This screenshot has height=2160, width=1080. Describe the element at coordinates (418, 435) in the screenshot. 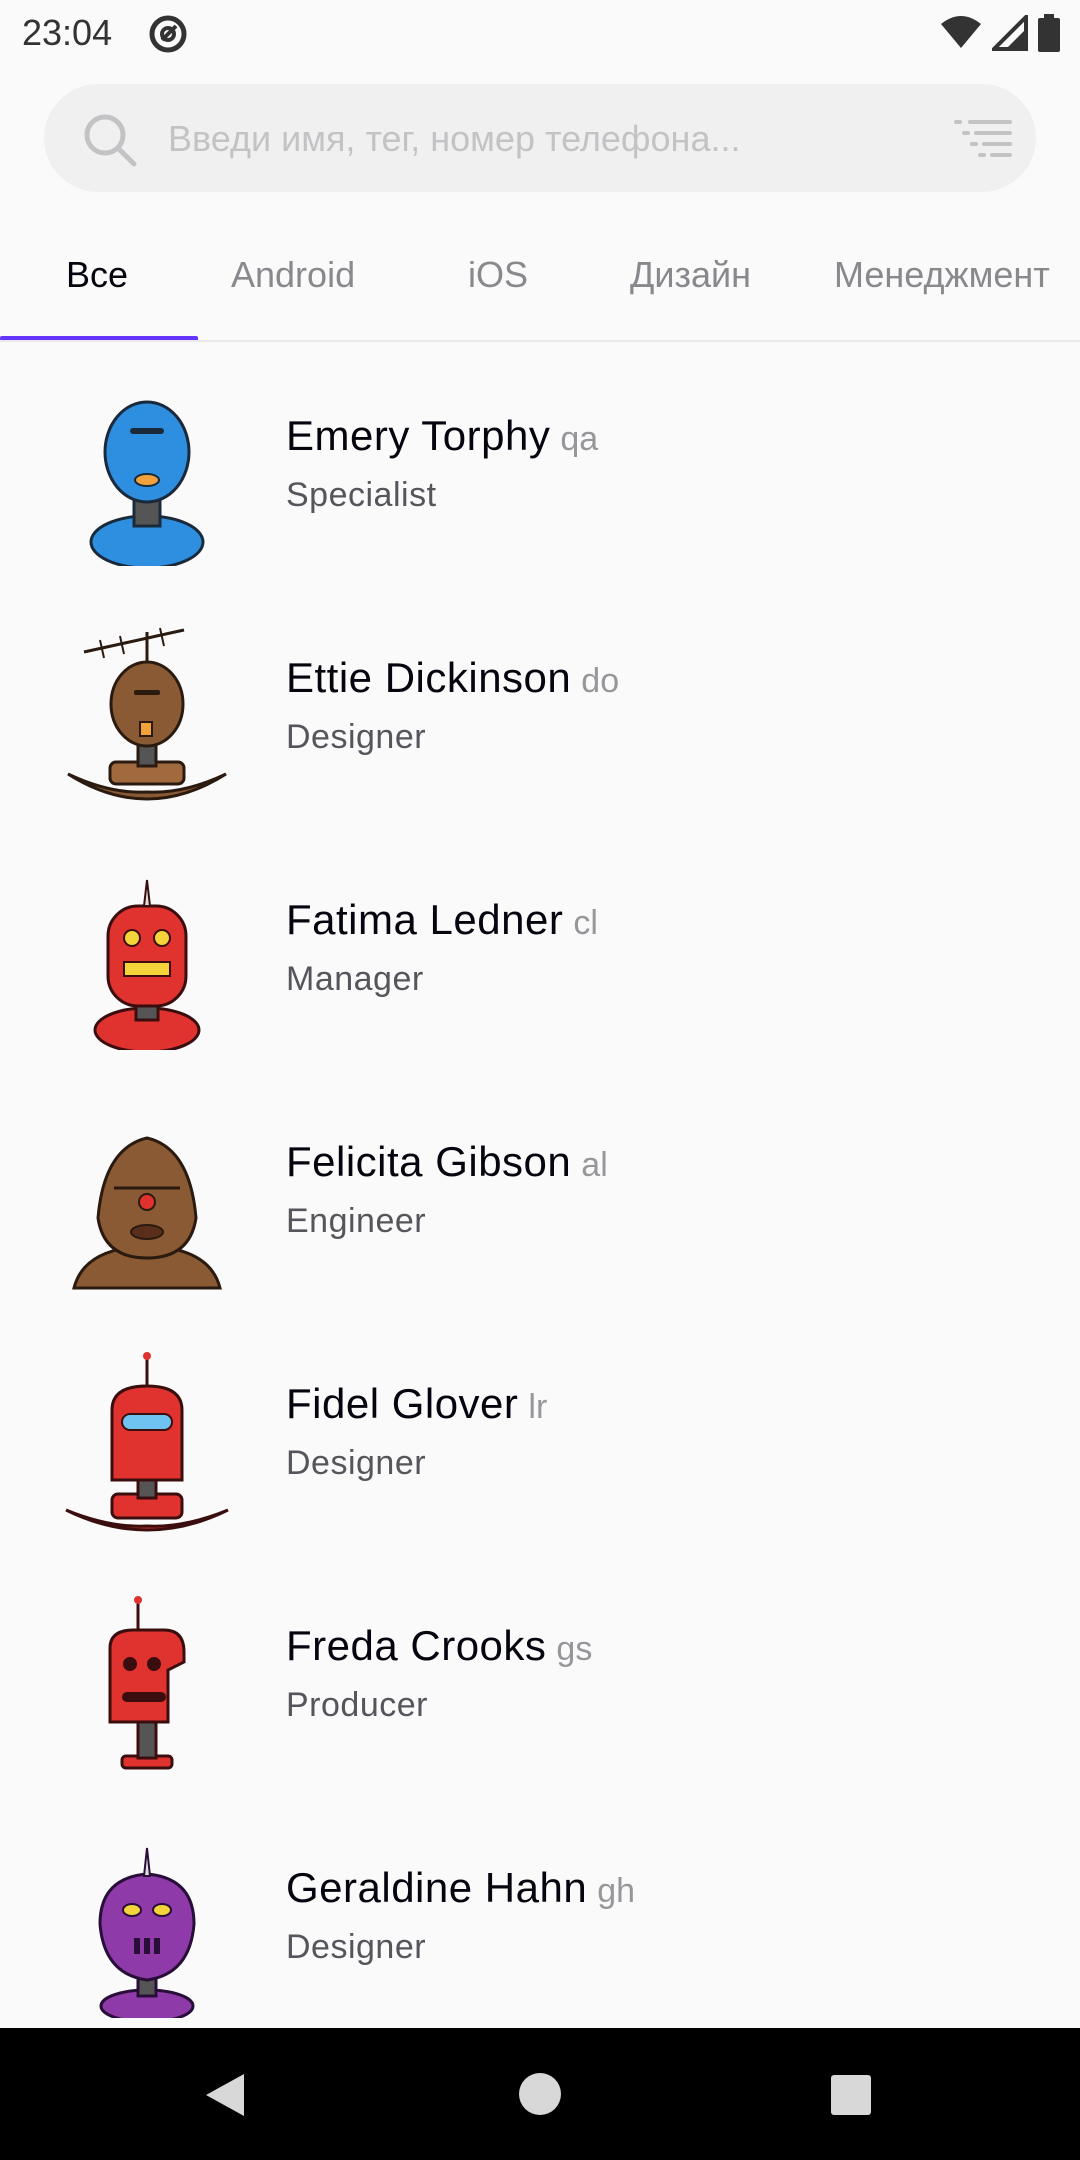

I see `person-name: Emery Torphy` at that location.